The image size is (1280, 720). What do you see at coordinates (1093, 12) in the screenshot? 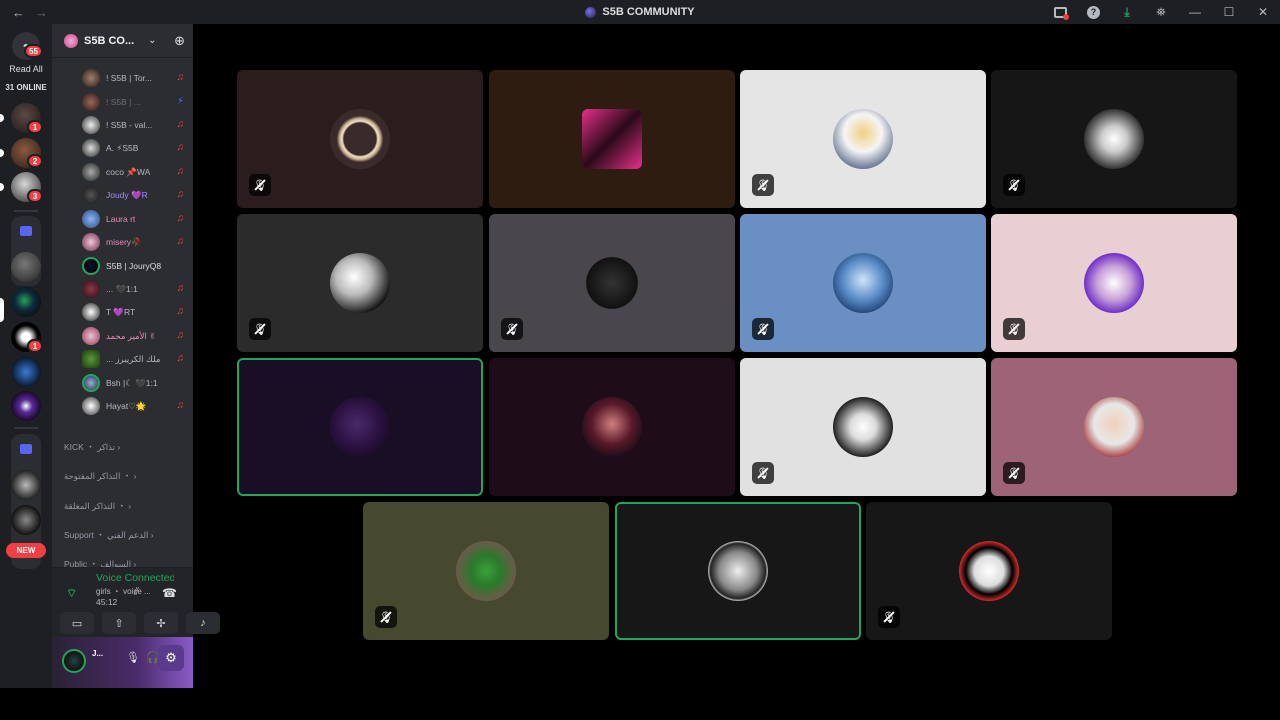
I see `help-icon: ?` at bounding box center [1093, 12].